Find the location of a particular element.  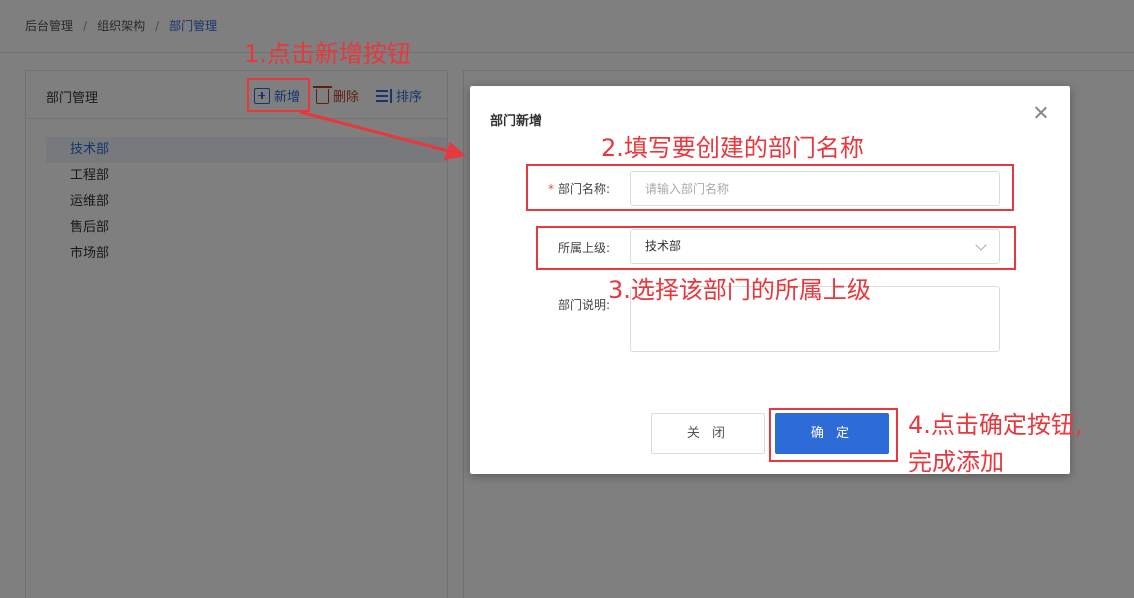

close-icon is located at coordinates (1041, 113).